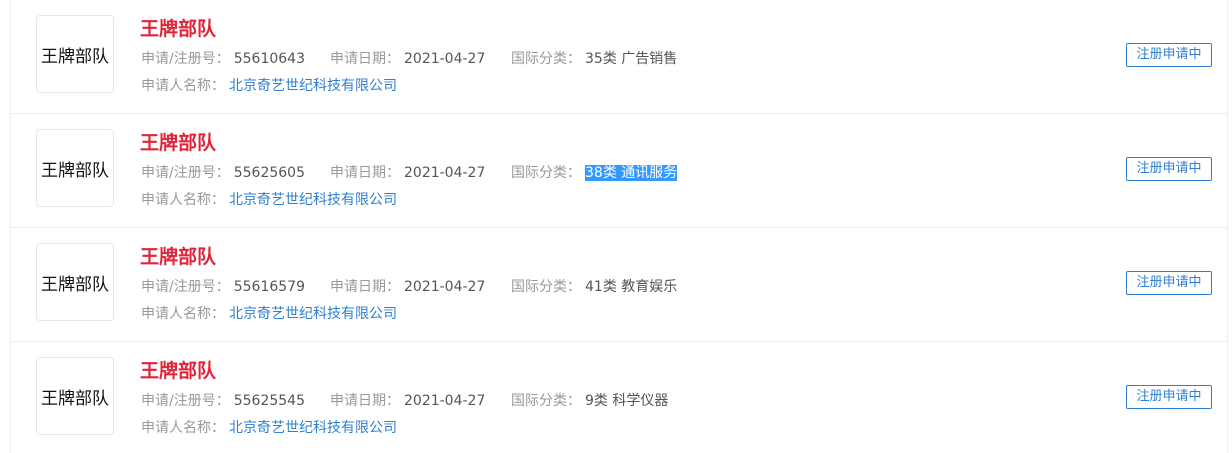  Describe the element at coordinates (627, 401) in the screenshot. I see `intl-class-value: 9类 科学仪器` at that location.